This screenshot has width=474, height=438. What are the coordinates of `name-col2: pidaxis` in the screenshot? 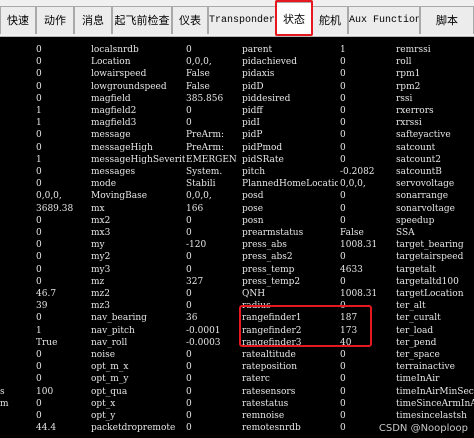 It's located at (258, 74).